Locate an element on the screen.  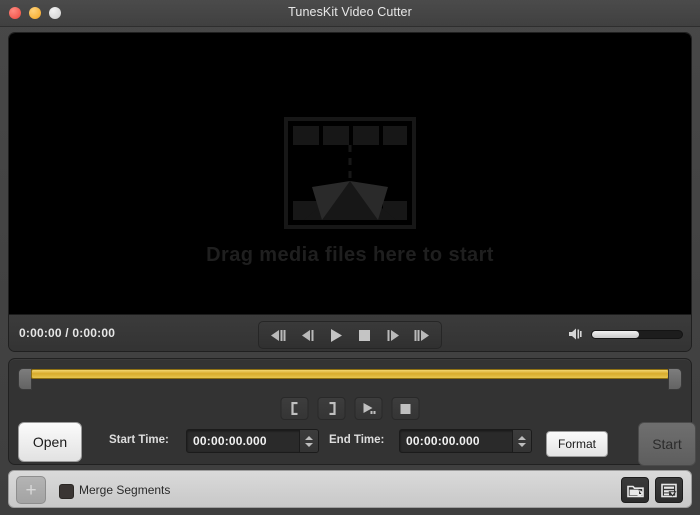
drop-hint-text: Drag media files here to start is located at coordinates (350, 255).